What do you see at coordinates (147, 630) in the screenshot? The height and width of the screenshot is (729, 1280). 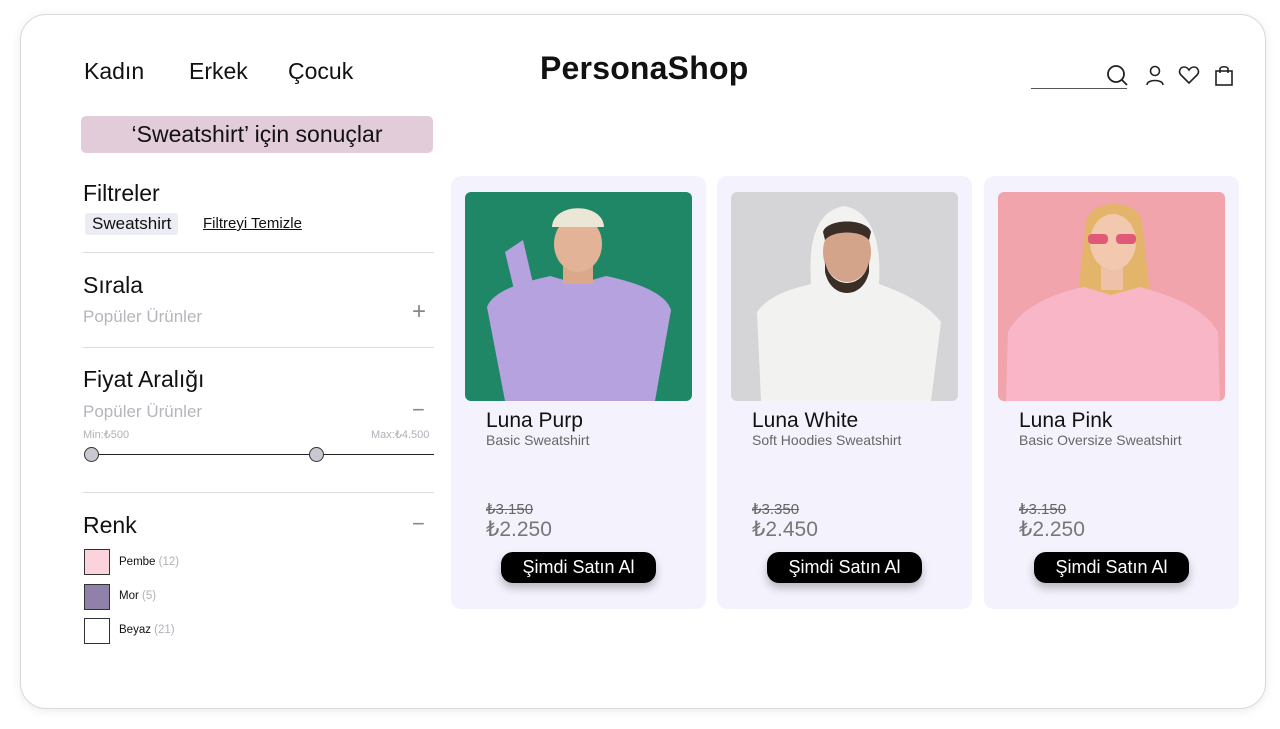 I see `color-option-beyaz: Beyaz (21)` at bounding box center [147, 630].